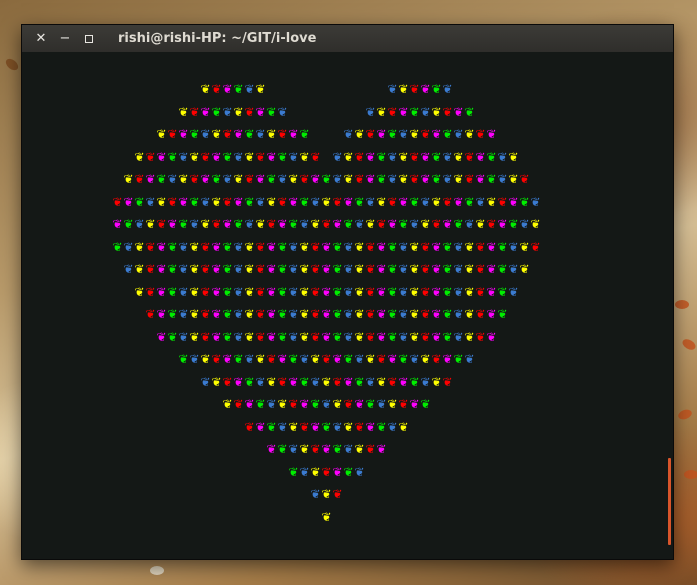  I want to click on minimize-button: −, so click(65, 39).